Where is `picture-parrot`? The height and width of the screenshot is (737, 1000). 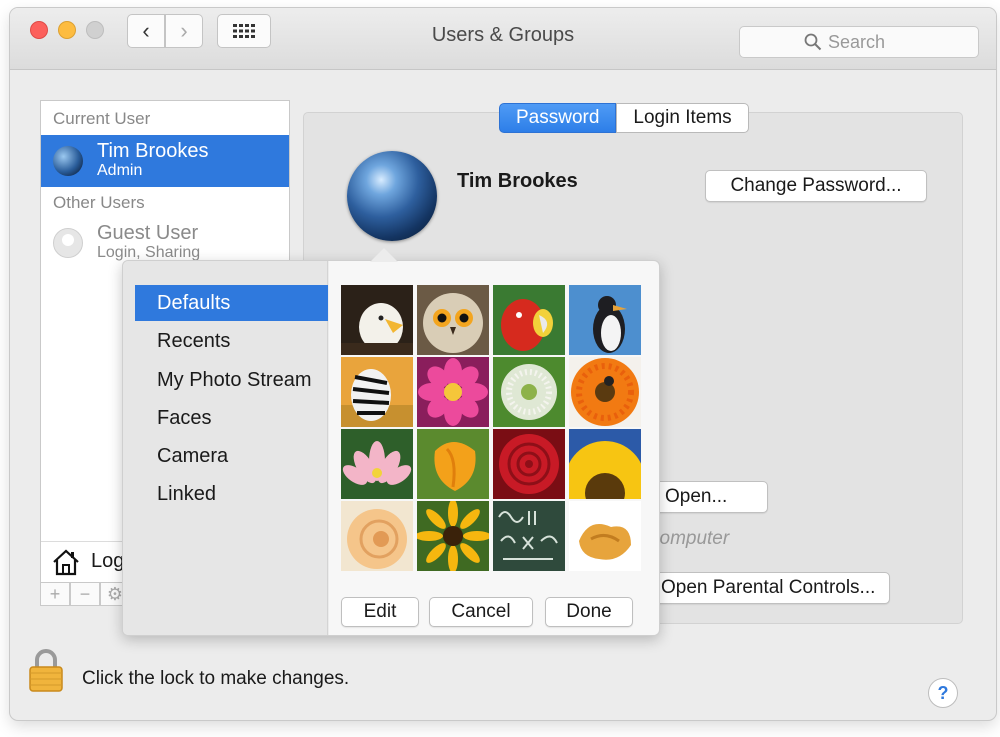
picture-parrot is located at coordinates (529, 320).